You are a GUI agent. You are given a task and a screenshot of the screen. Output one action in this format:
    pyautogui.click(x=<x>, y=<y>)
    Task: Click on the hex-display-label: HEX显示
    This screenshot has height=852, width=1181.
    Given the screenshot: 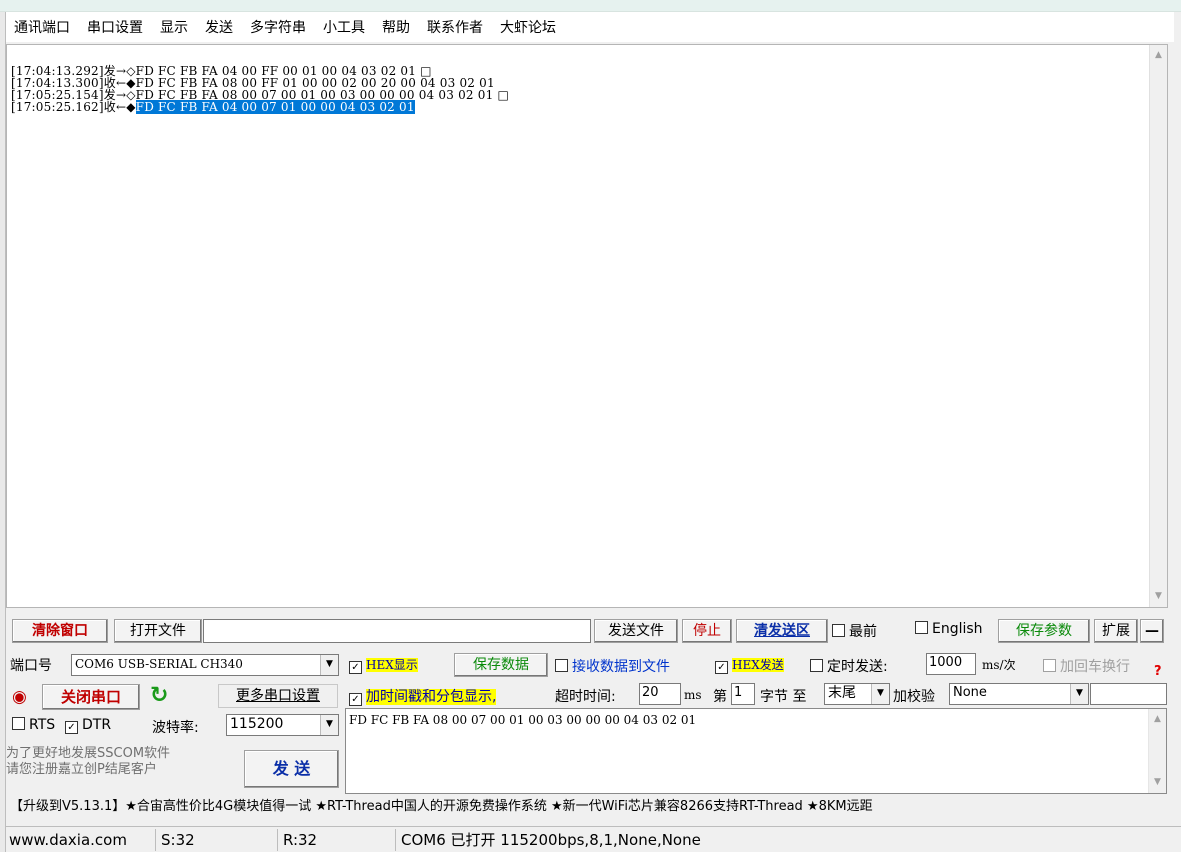 What is the action you would take?
    pyautogui.click(x=392, y=665)
    